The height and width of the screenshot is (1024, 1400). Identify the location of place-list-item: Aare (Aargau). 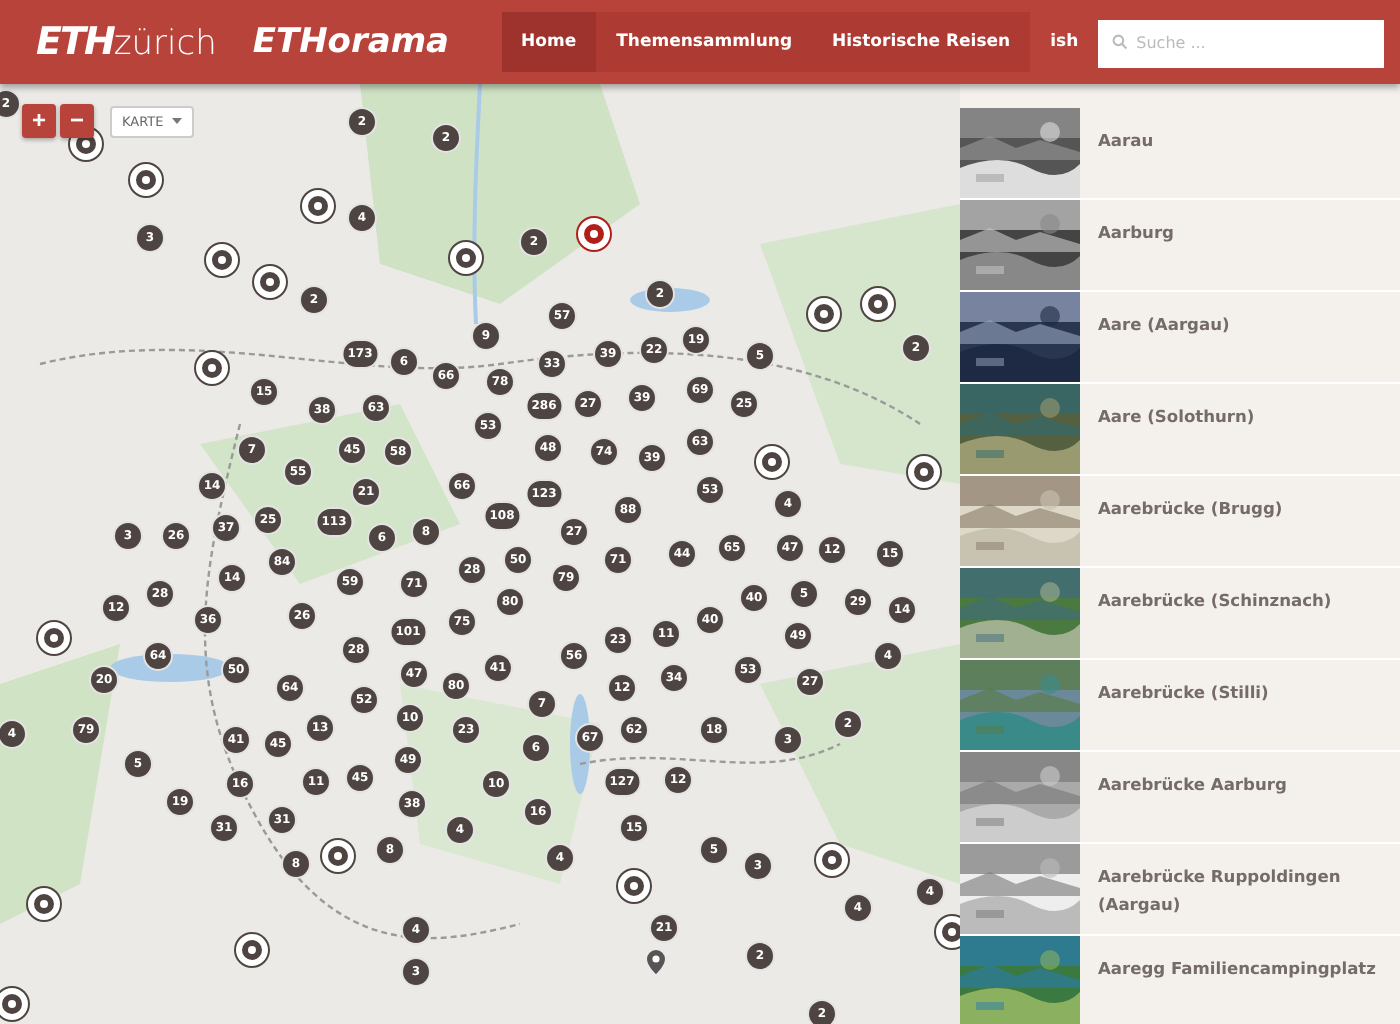
(1180, 338).